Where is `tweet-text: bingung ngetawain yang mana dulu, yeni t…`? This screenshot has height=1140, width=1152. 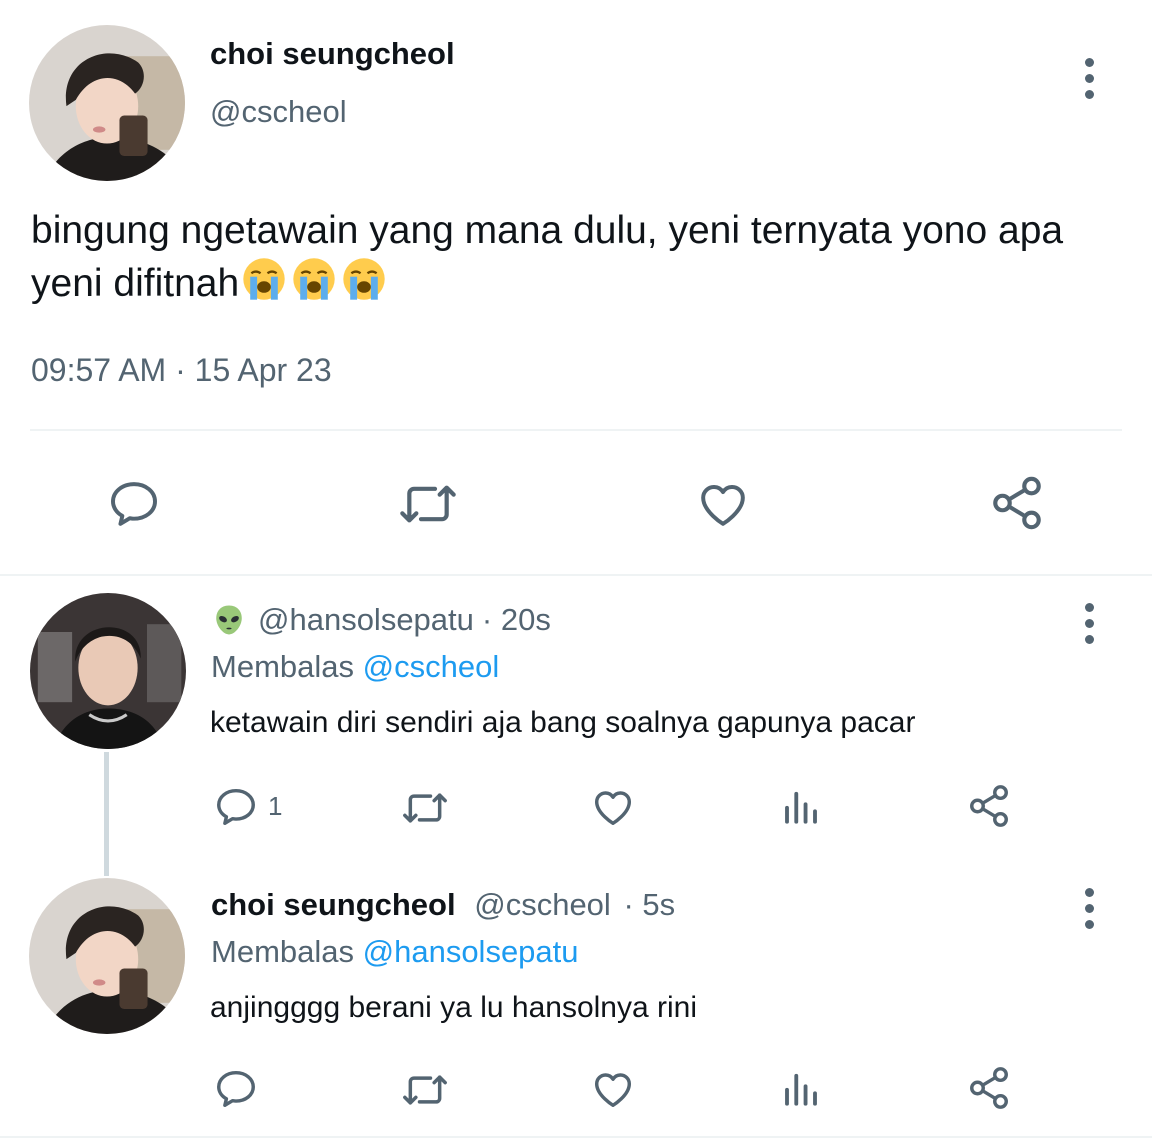 tweet-text: bingung ngetawain yang mana dulu, yeni t… is located at coordinates (547, 257).